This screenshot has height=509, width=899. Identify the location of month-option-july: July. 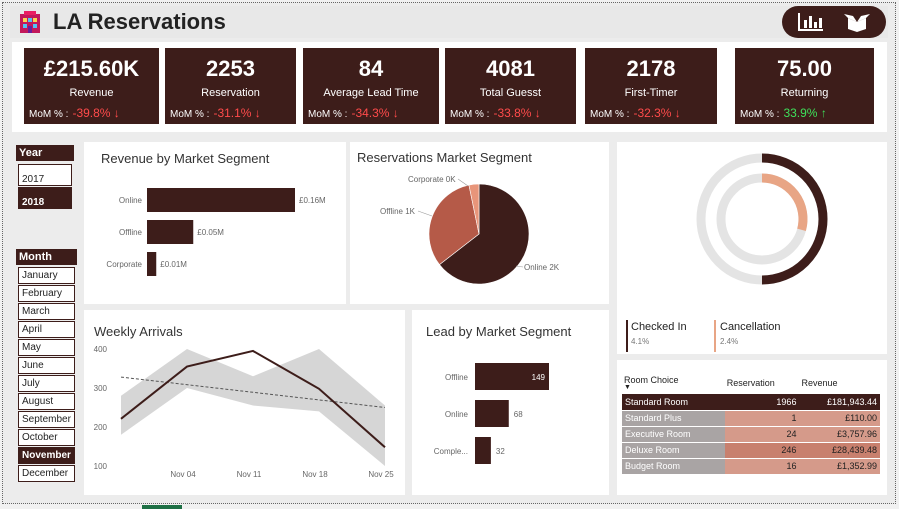
(46, 383).